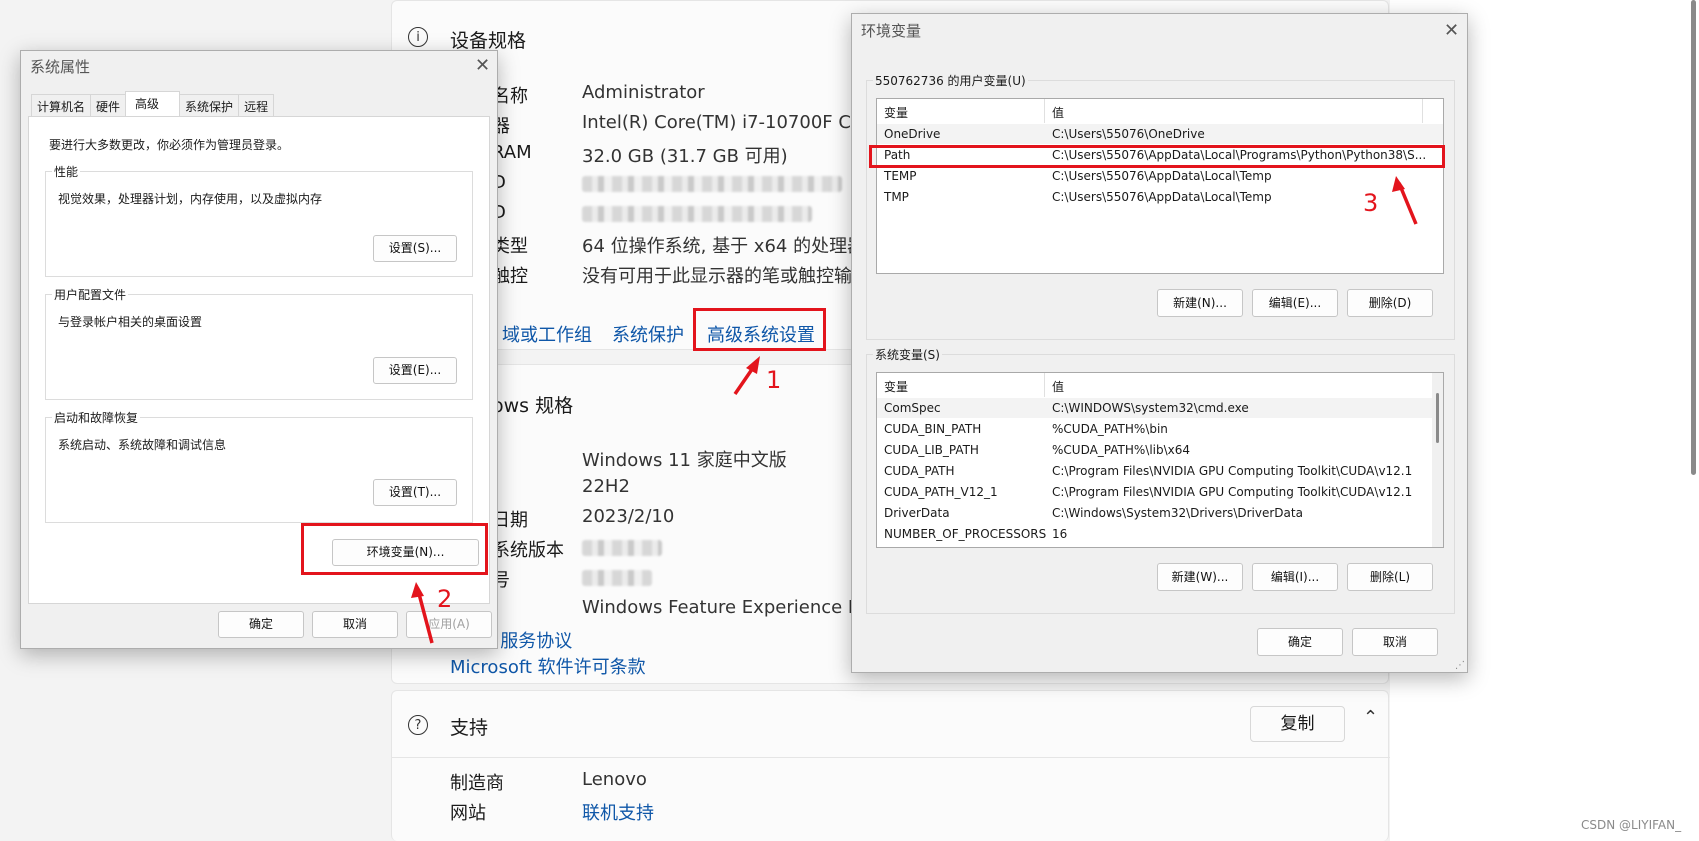  What do you see at coordinates (1631, 825) in the screenshot?
I see `watermark: CSDN @LIYIFAN_` at bounding box center [1631, 825].